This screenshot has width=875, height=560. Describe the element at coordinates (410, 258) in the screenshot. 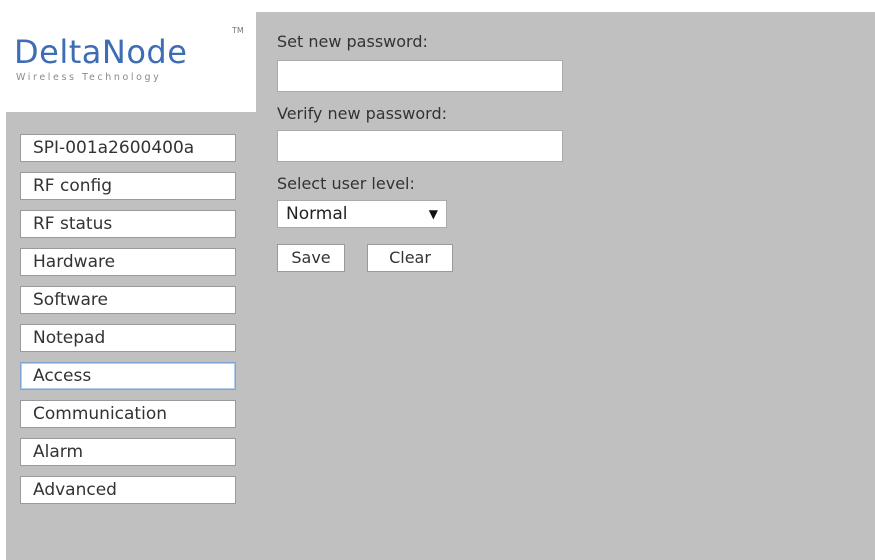

I see `clear-button: Clear` at that location.